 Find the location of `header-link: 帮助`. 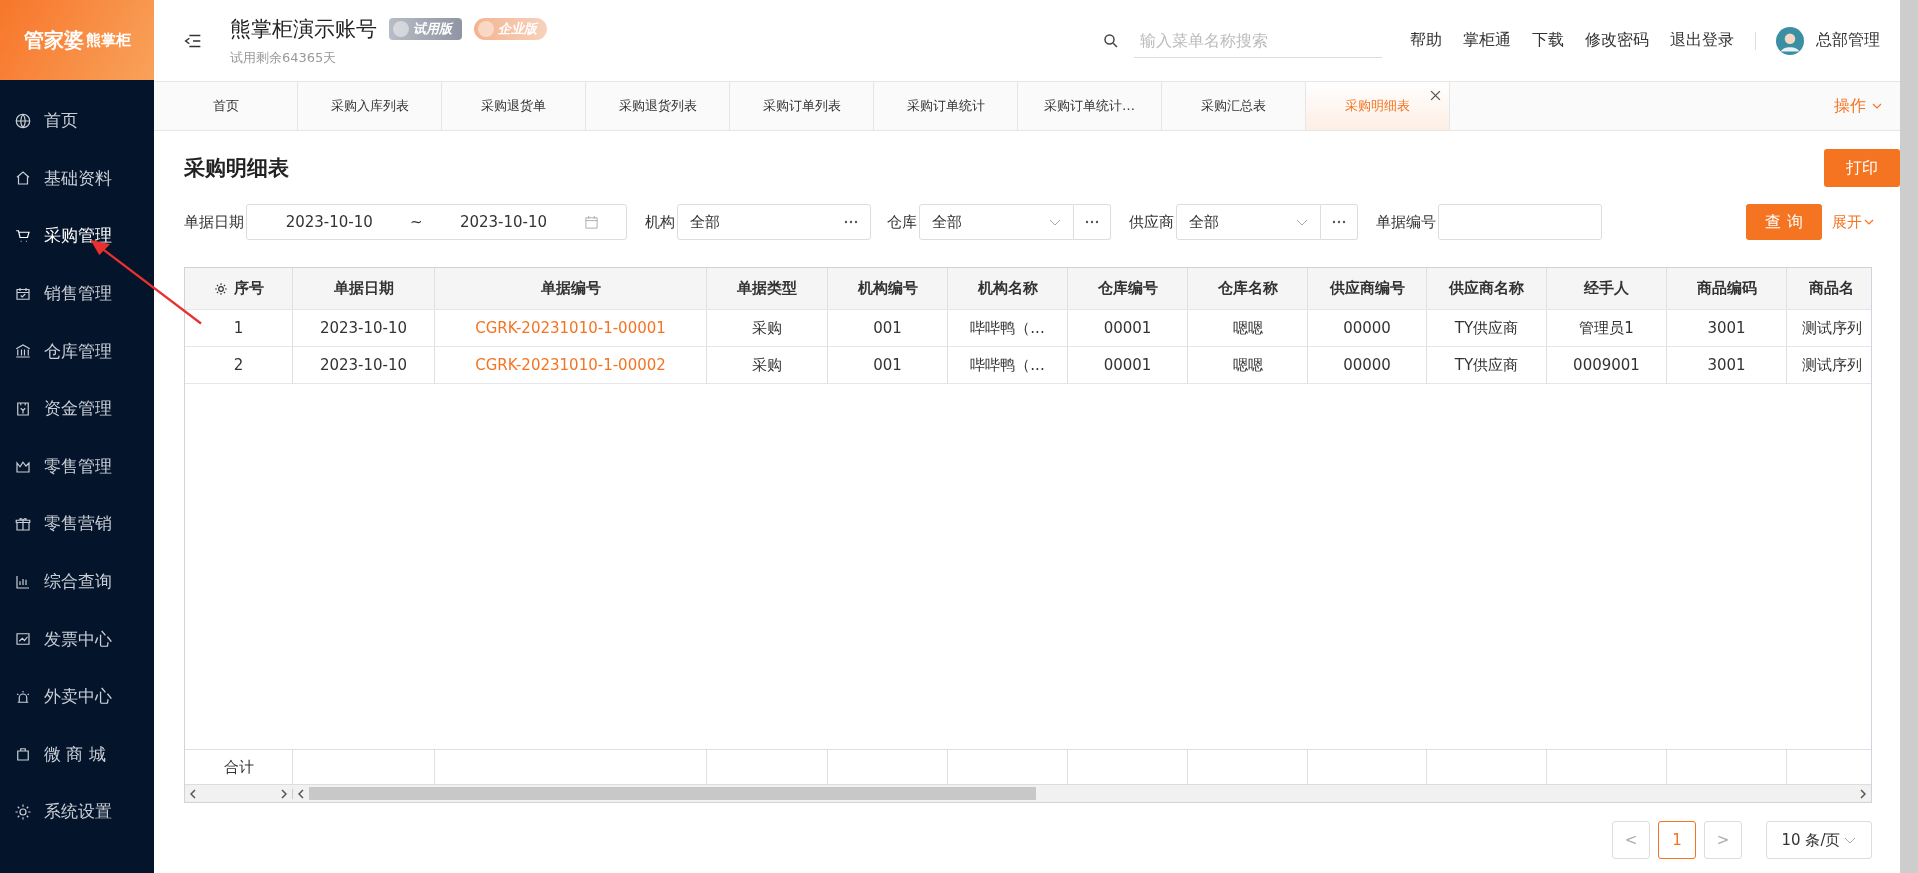

header-link: 帮助 is located at coordinates (1426, 40).